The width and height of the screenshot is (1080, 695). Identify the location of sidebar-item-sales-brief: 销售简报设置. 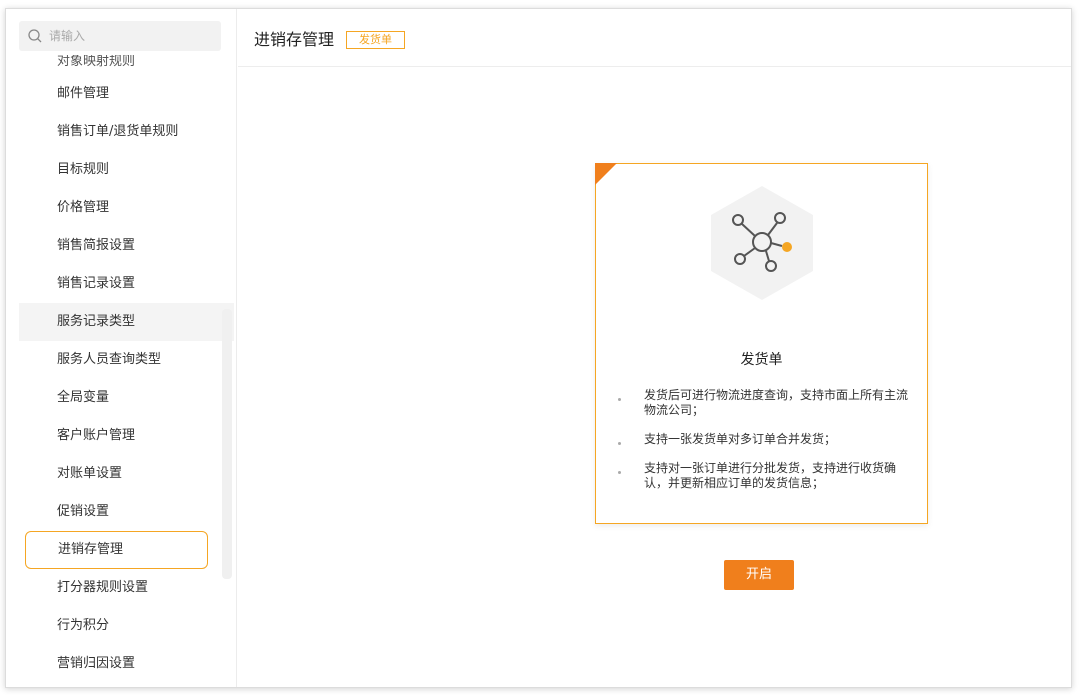
(126, 246).